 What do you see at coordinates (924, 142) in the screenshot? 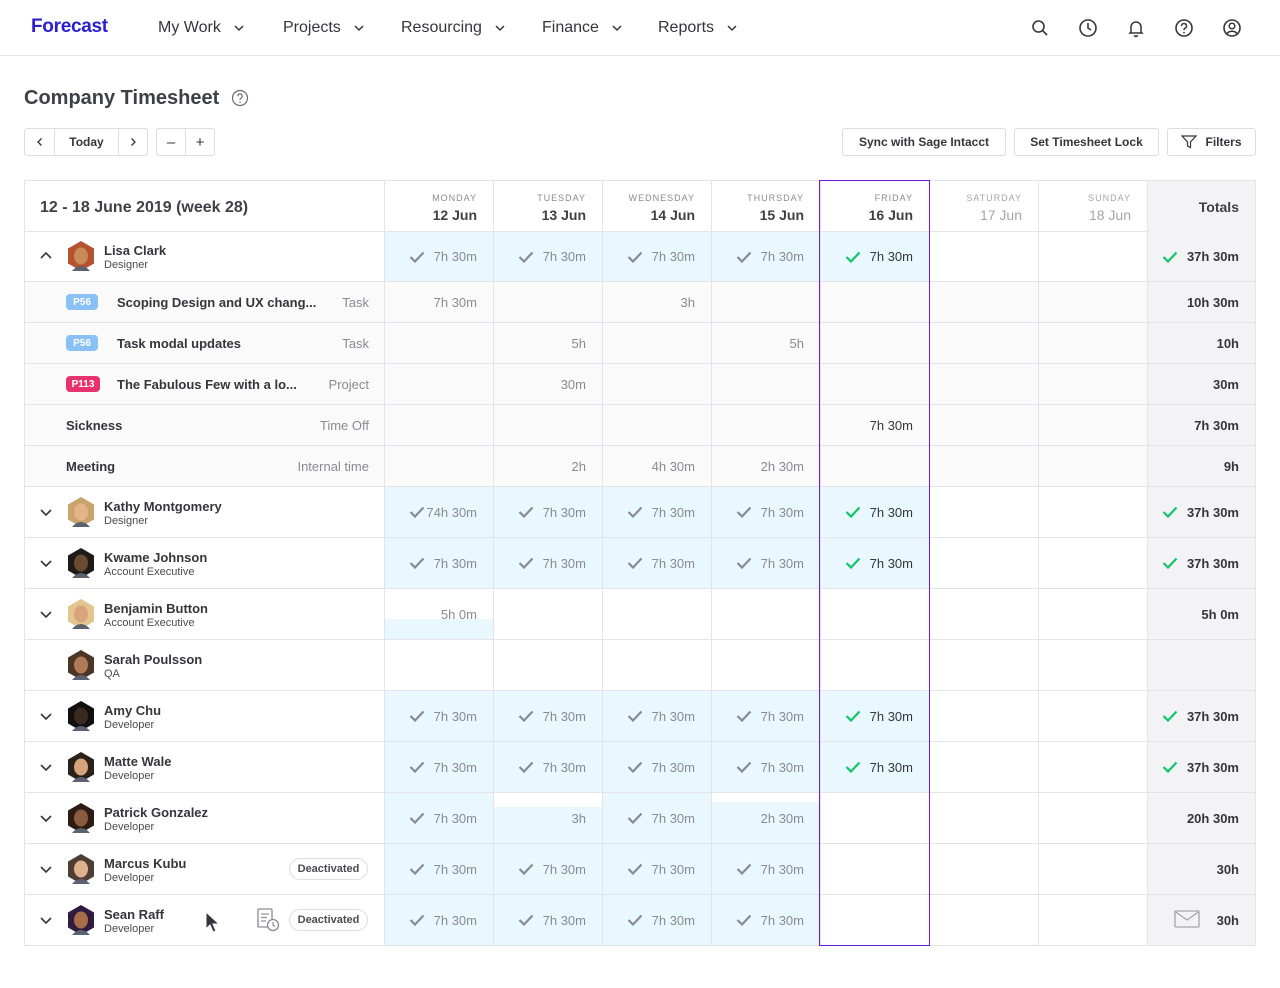
I see `sync-sage-intacct-button: Sync with Sage Intacct` at bounding box center [924, 142].